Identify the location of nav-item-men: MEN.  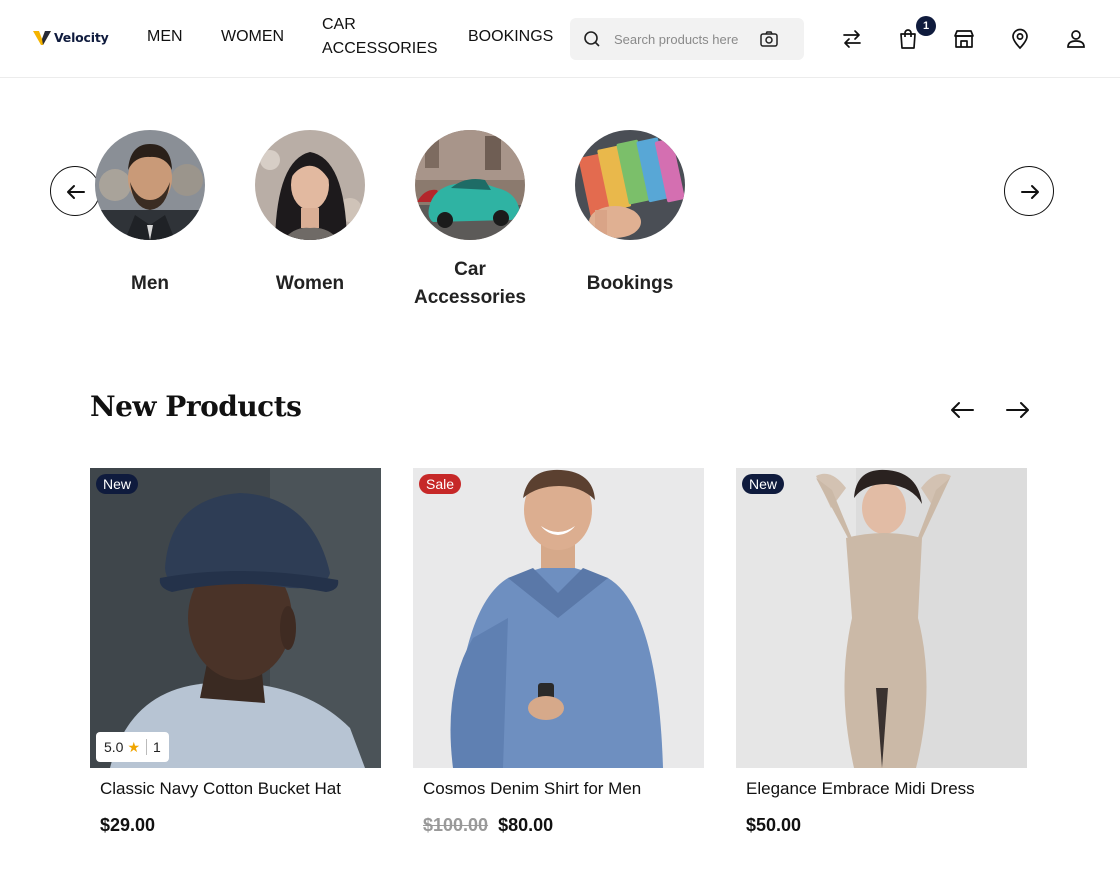
(165, 37).